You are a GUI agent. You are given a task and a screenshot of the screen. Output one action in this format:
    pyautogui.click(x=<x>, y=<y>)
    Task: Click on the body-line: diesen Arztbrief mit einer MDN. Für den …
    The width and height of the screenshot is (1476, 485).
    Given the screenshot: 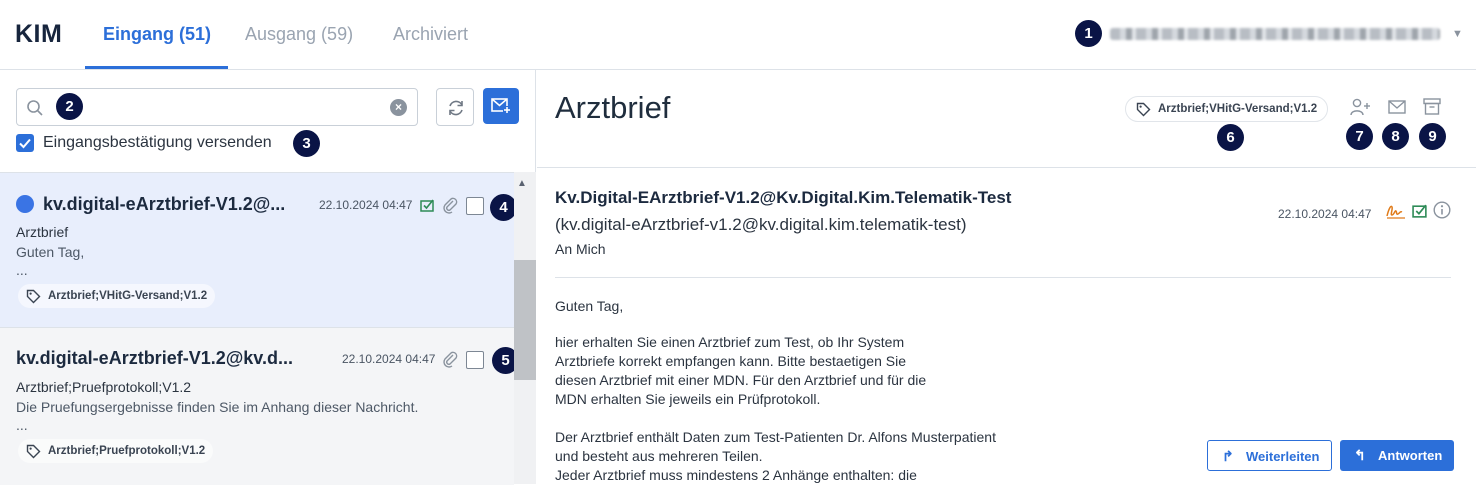 What is the action you would take?
    pyautogui.click(x=741, y=380)
    